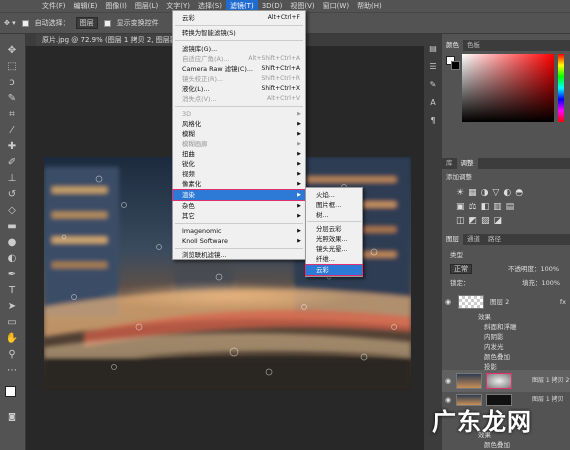 Image resolution: width=570 pixels, height=450 pixels. I want to click on shape-tool-icon: ▭, so click(12, 323).